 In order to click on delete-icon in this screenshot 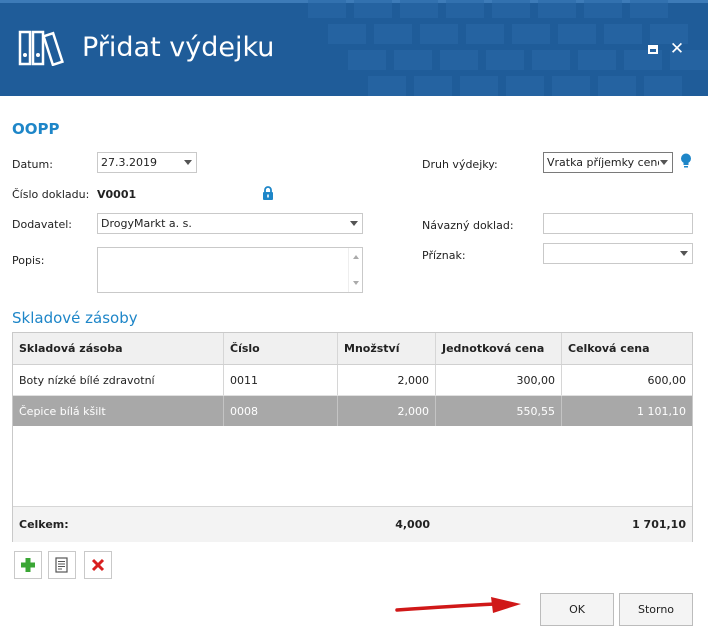, I will do `click(98, 565)`.